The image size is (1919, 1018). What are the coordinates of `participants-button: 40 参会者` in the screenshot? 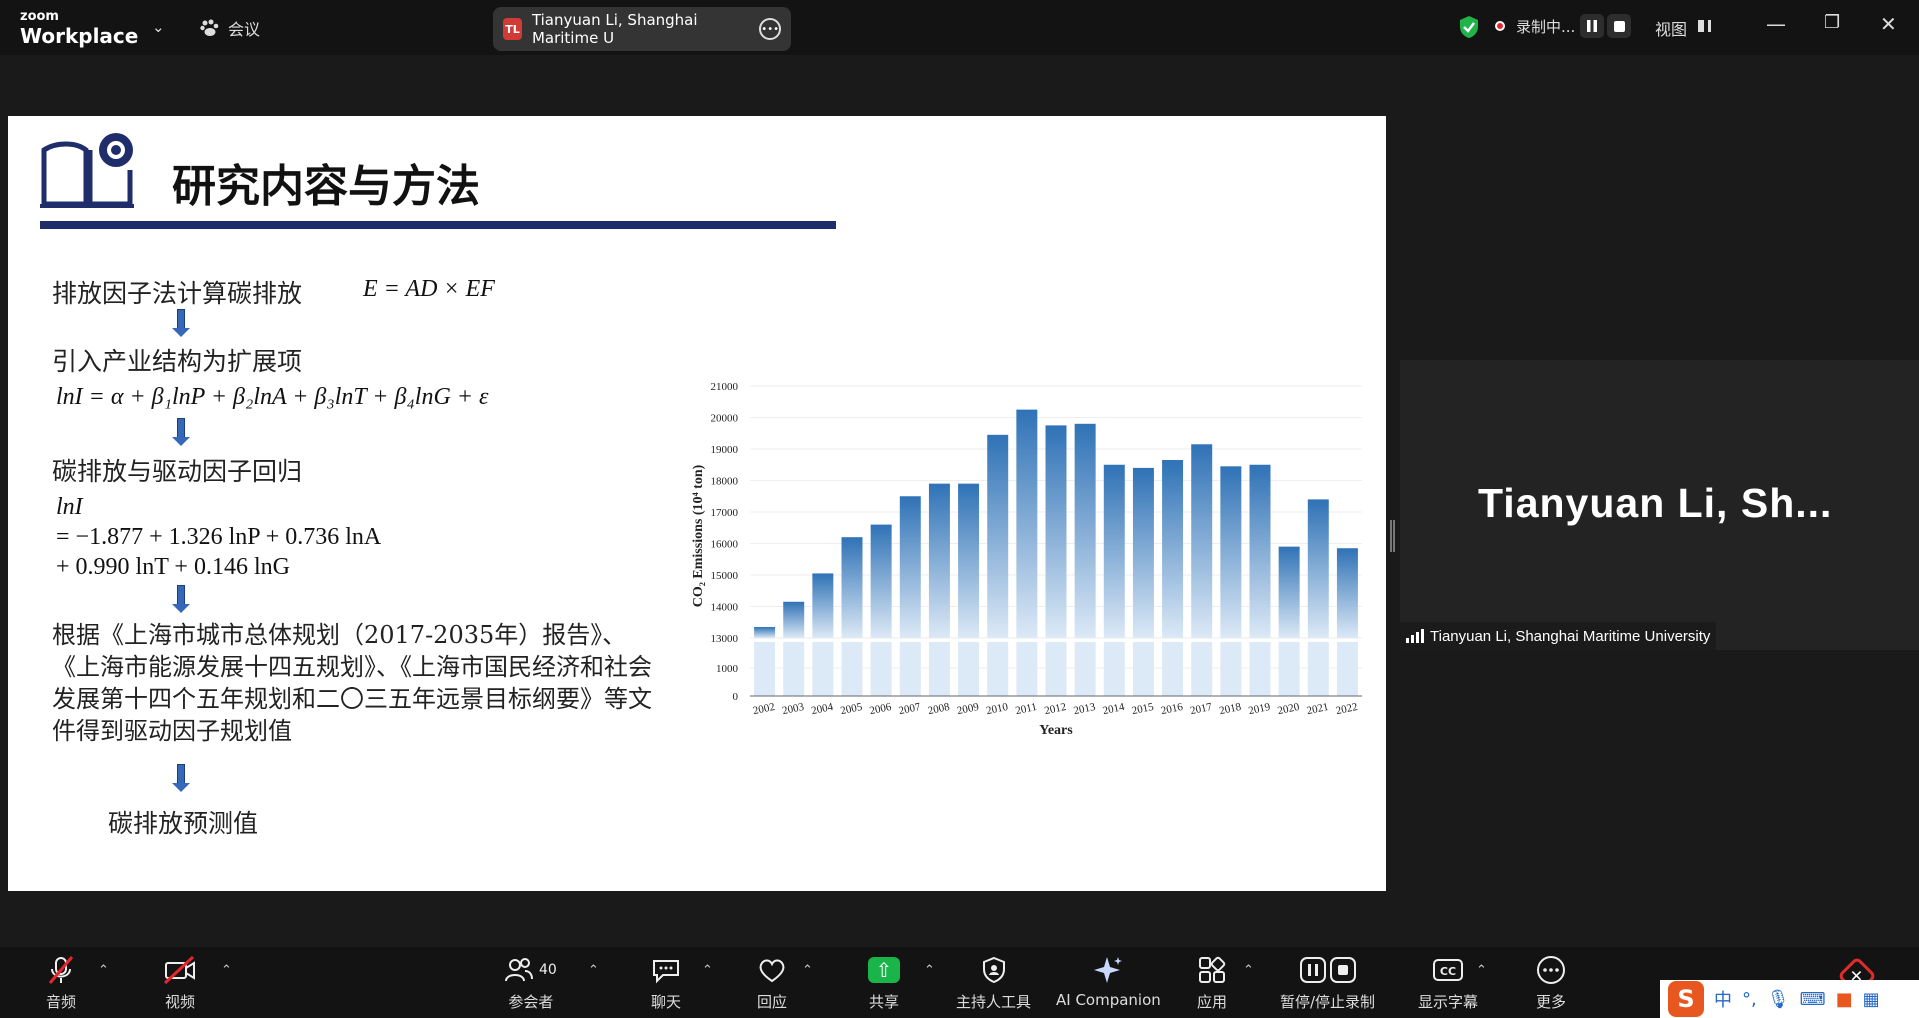 It's located at (531, 983).